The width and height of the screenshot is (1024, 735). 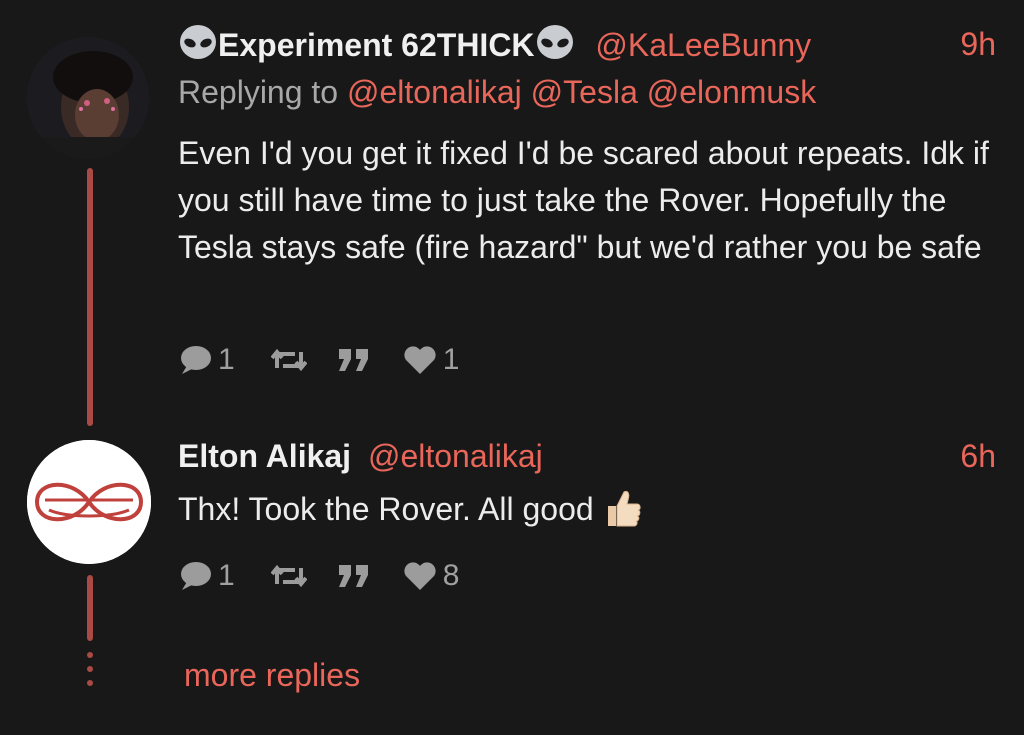 I want to click on tweet-header: Elton Alikaj @eltonalikaj, so click(x=360, y=456).